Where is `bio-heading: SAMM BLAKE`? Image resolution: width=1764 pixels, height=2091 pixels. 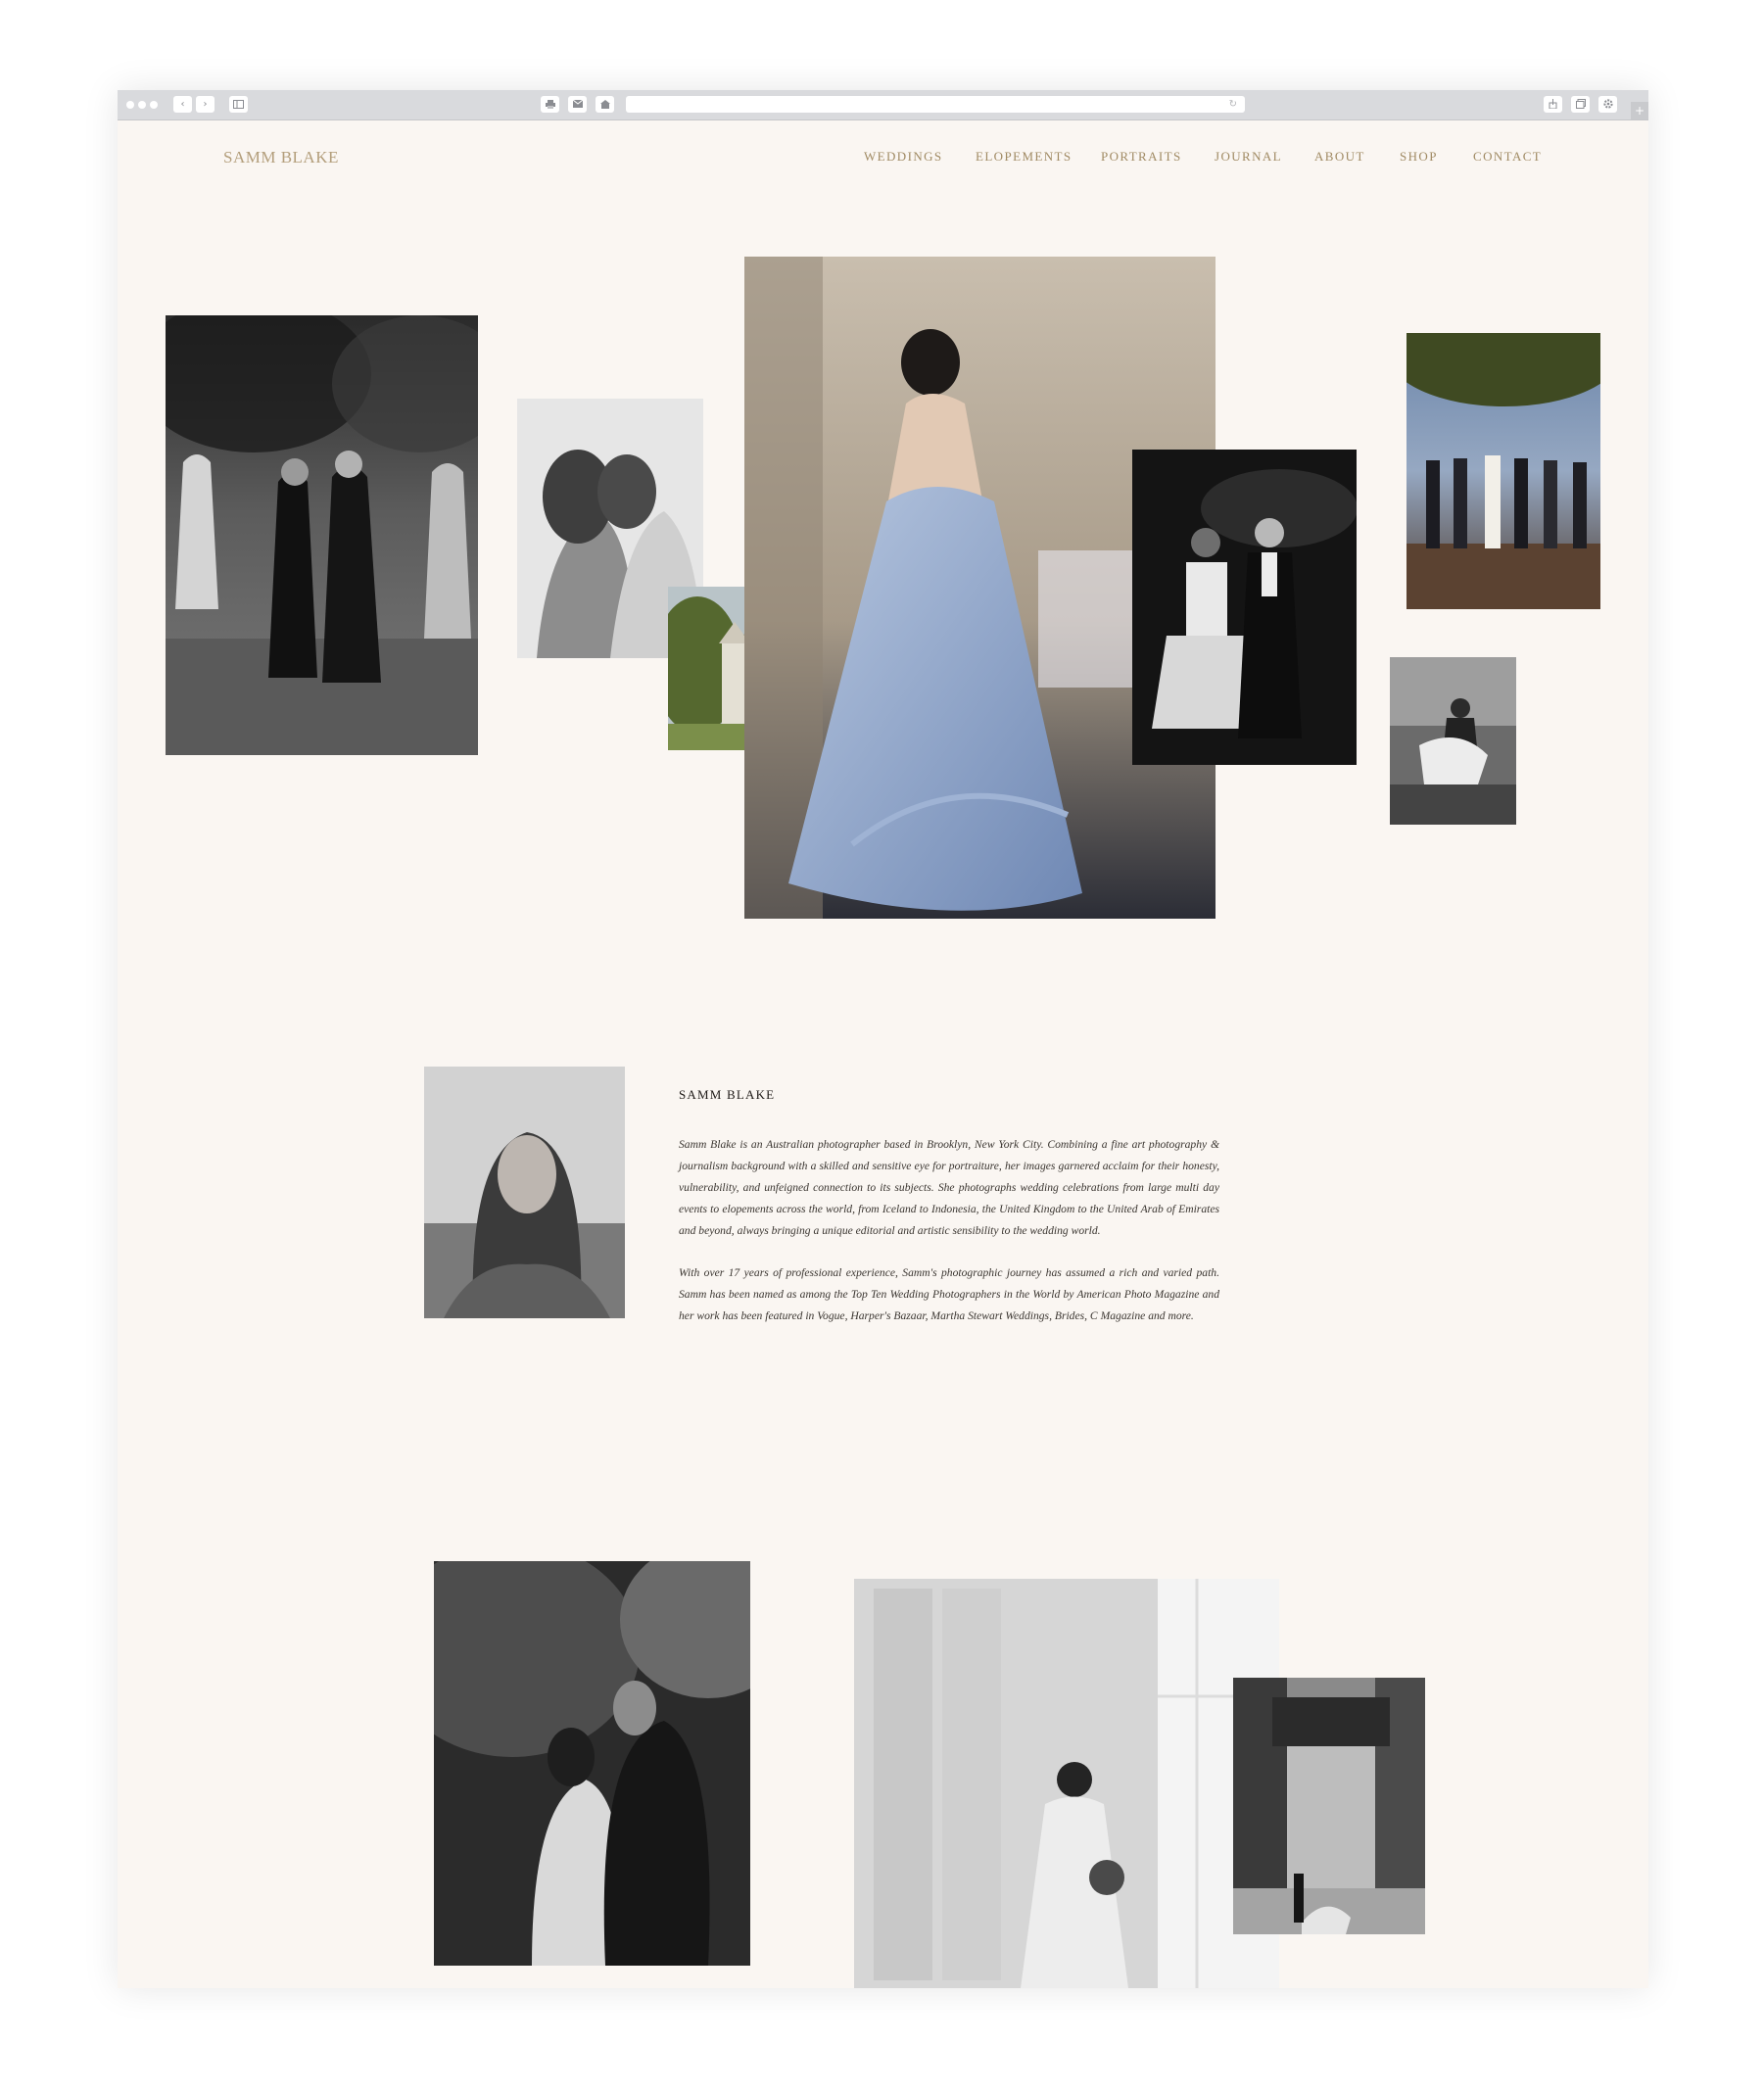 bio-heading: SAMM BLAKE is located at coordinates (727, 1094).